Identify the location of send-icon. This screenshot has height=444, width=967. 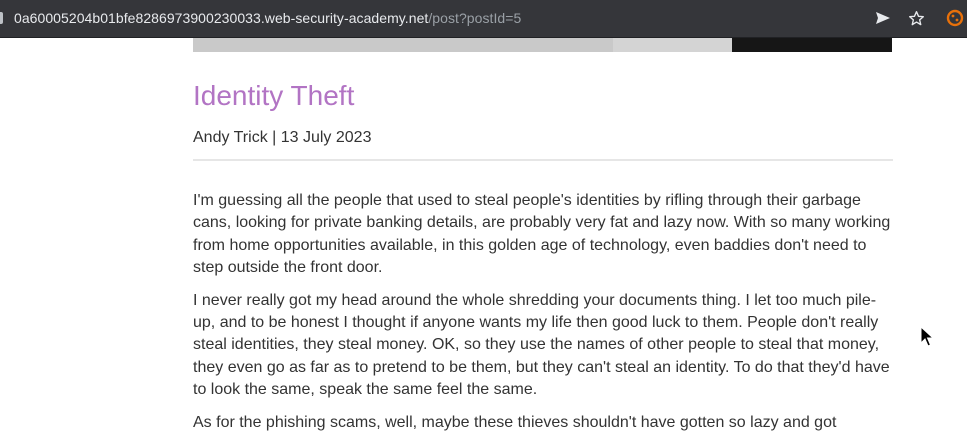
(883, 18).